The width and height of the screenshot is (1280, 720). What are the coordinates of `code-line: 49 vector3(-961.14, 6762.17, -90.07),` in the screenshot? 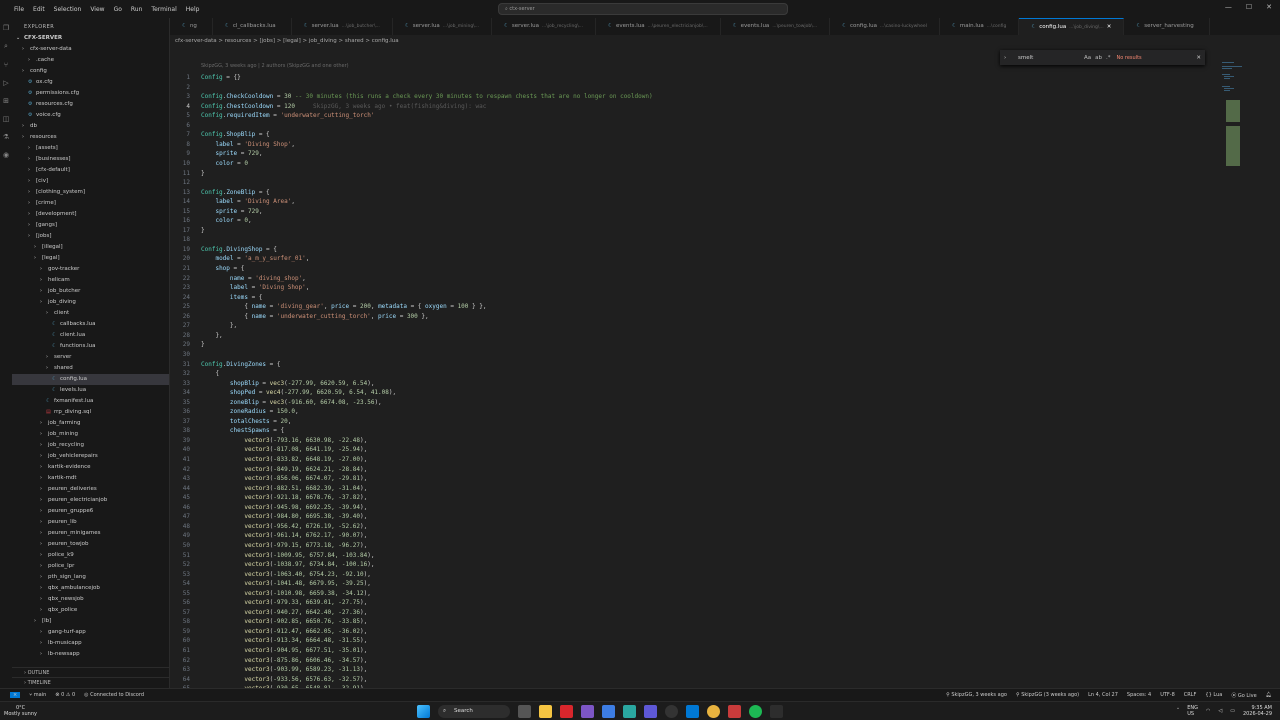 It's located at (695, 536).